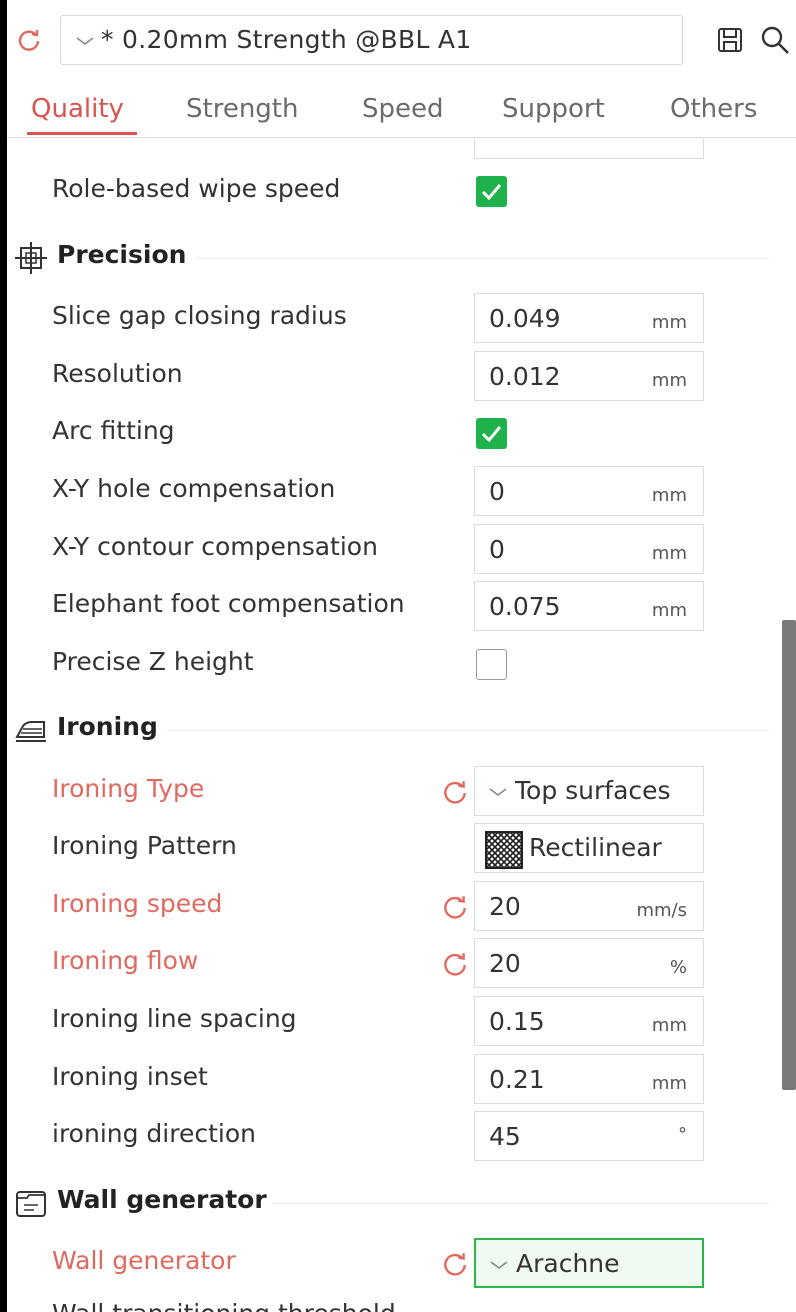 Image resolution: width=796 pixels, height=1312 pixels. What do you see at coordinates (589, 549) in the screenshot?
I see `xy-contour-input: 0 mm` at bounding box center [589, 549].